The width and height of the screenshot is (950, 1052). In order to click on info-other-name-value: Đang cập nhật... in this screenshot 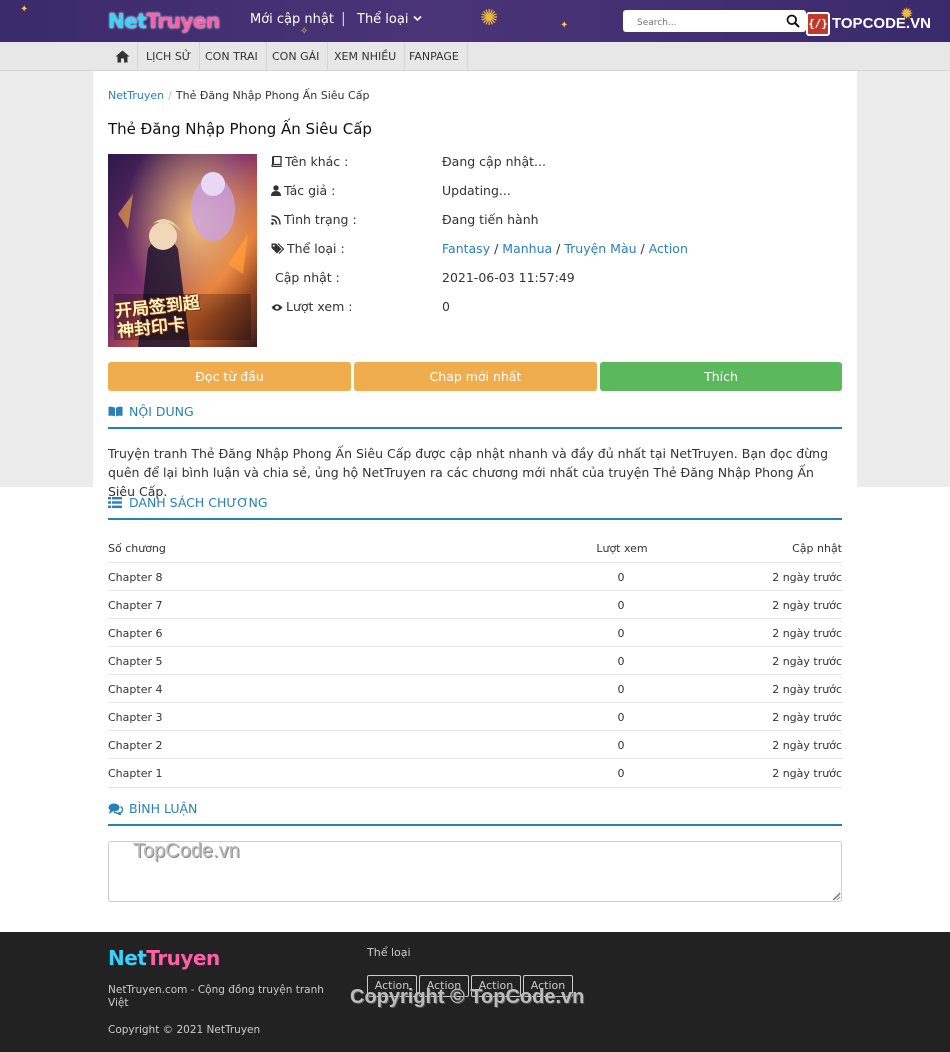, I will do `click(494, 161)`.